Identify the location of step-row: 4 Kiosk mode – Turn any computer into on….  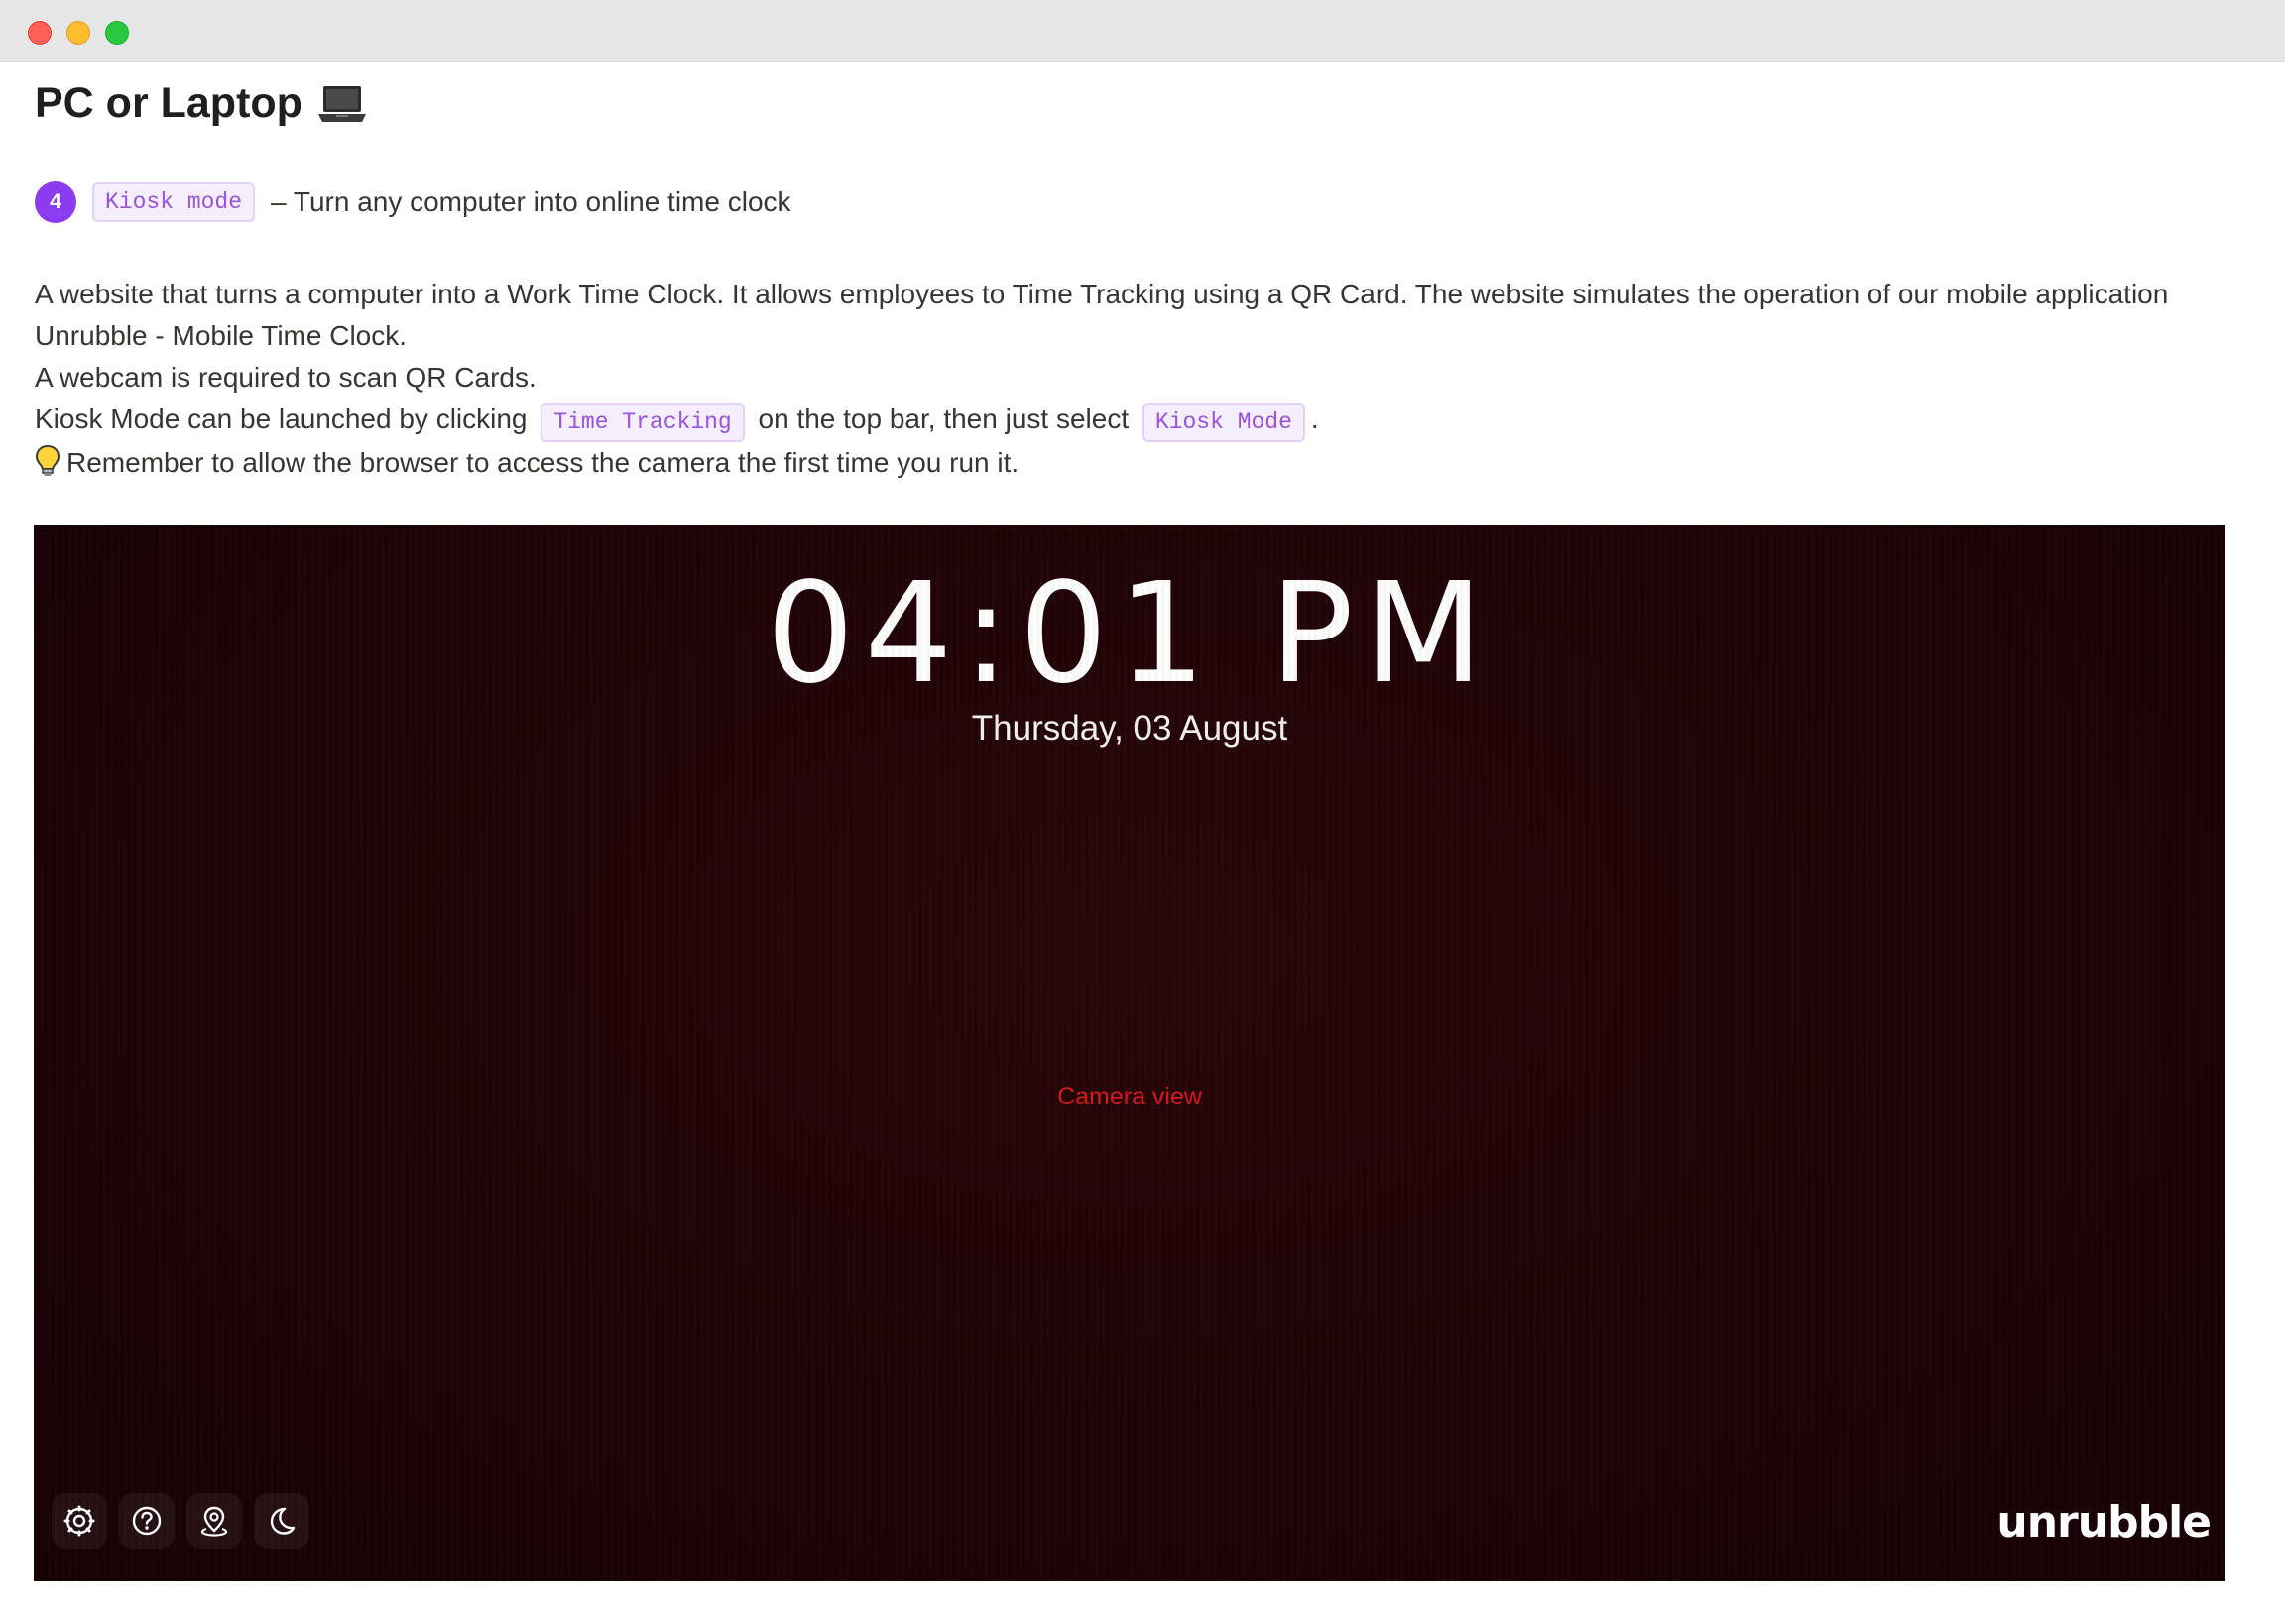
(413, 202).